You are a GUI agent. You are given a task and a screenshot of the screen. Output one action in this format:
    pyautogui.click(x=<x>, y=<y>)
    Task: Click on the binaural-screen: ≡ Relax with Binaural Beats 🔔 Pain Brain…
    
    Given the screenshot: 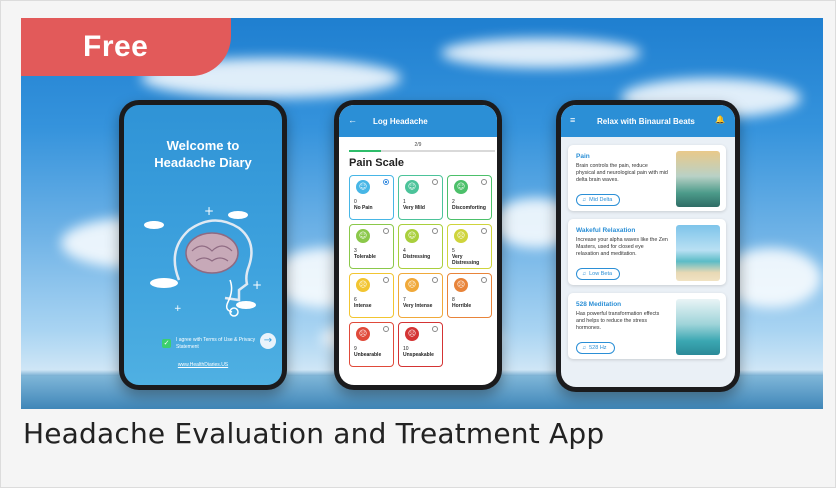 What is the action you would take?
    pyautogui.click(x=648, y=246)
    